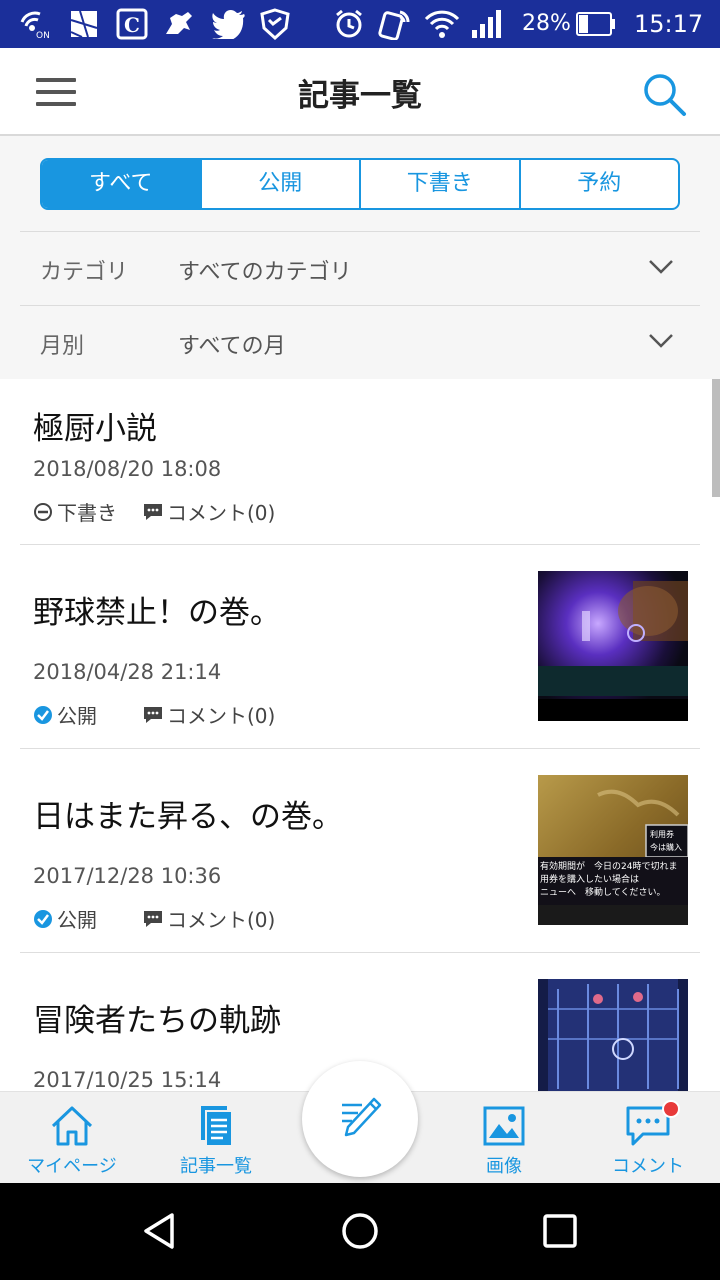  I want to click on app-header: 記事一覧, so click(360, 92).